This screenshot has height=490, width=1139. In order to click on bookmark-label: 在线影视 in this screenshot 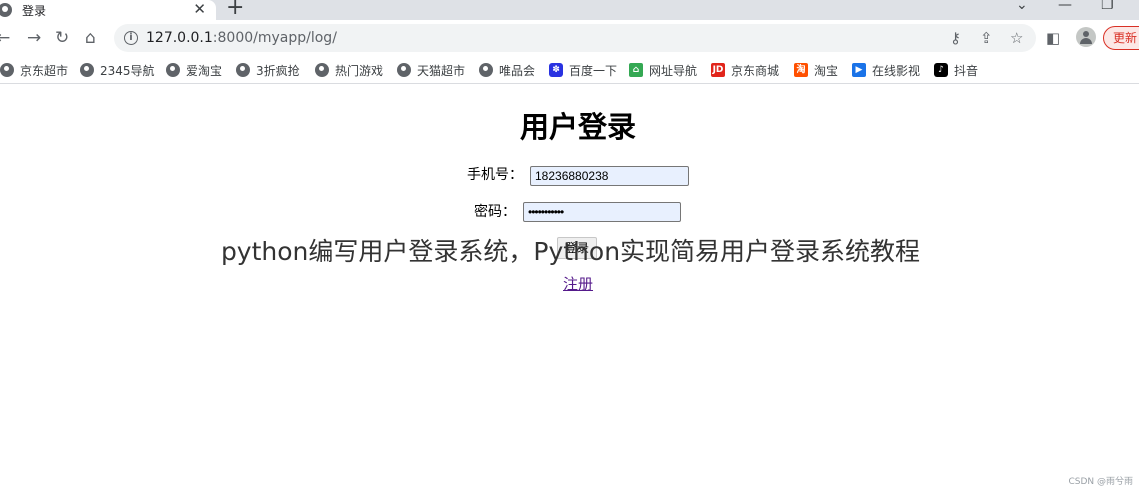, I will do `click(896, 70)`.